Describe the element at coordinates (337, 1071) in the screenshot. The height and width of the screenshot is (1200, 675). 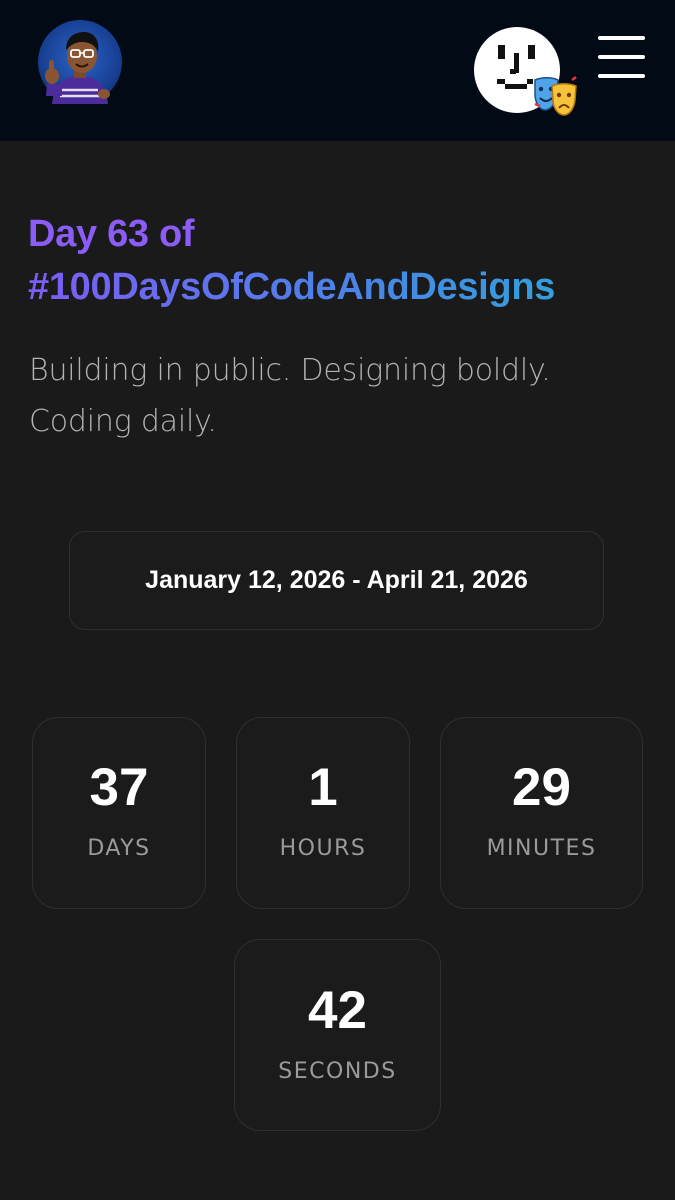
I see `countdown-seconds-label: SECONDS` at that location.